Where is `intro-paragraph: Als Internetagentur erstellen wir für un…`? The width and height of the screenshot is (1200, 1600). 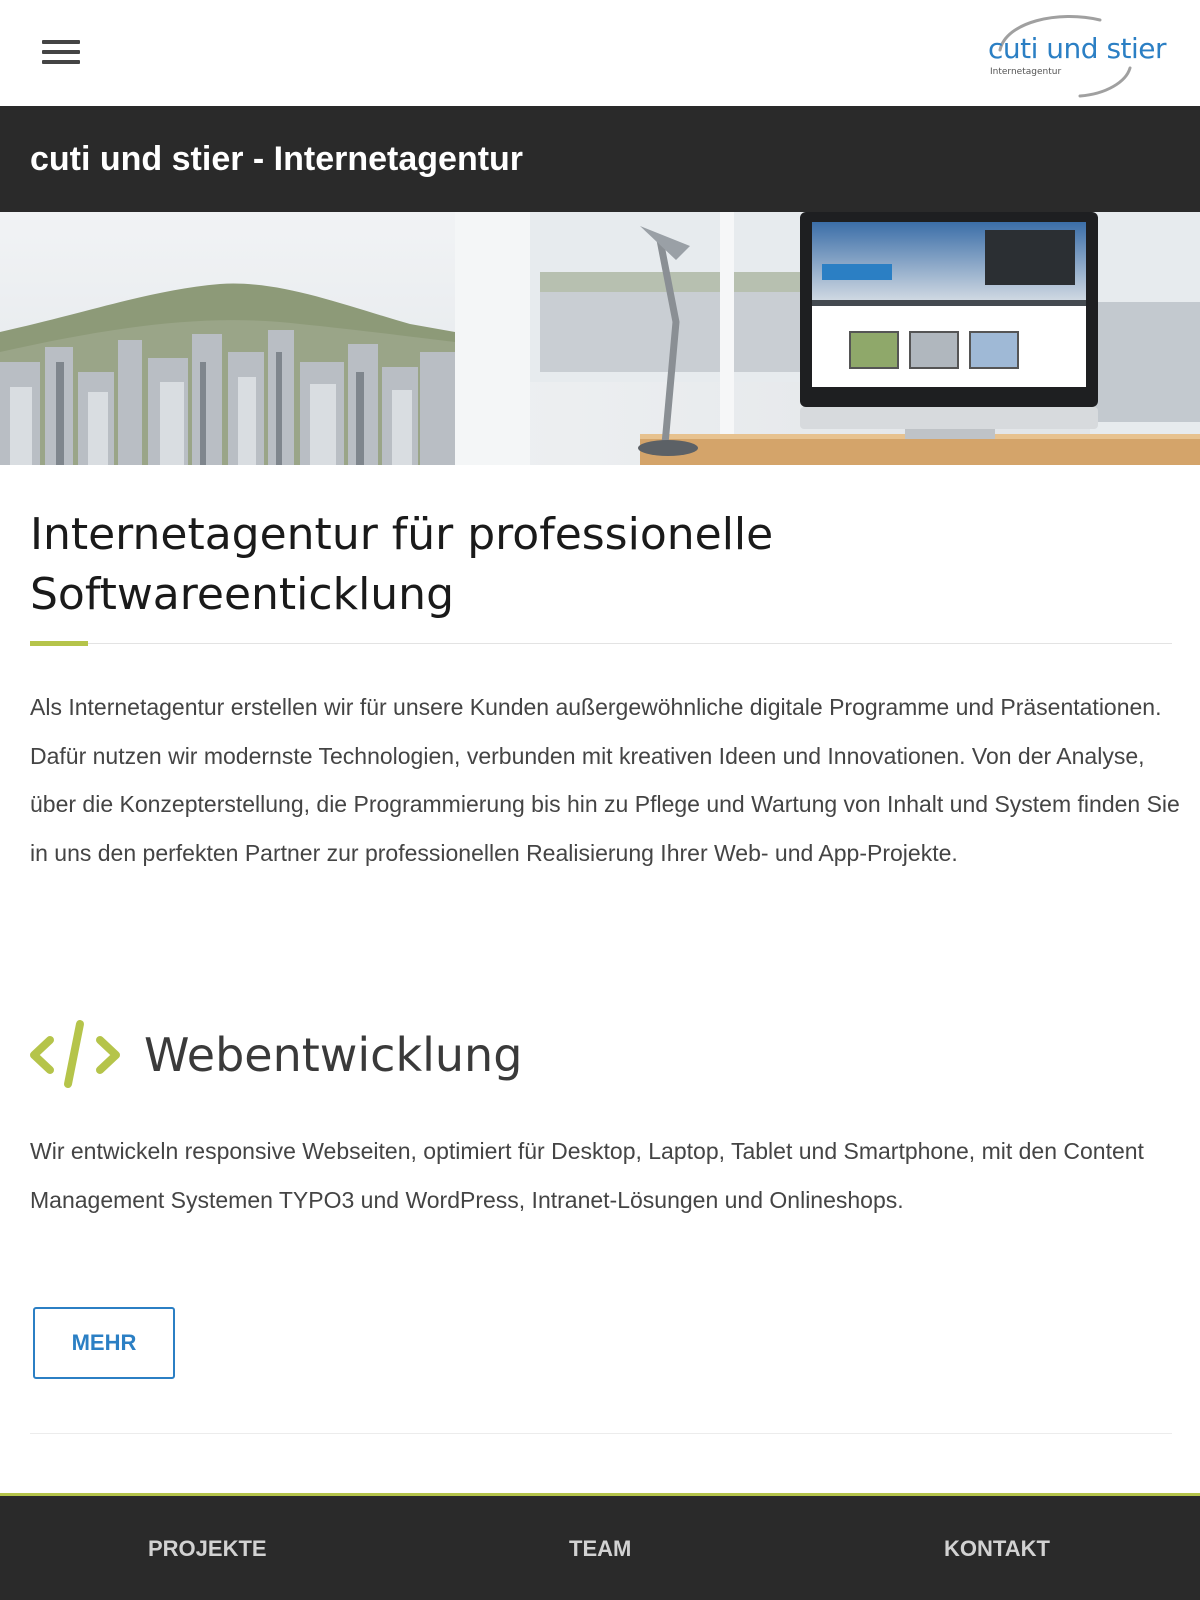 intro-paragraph: Als Internetagentur erstellen wir für un… is located at coordinates (605, 780).